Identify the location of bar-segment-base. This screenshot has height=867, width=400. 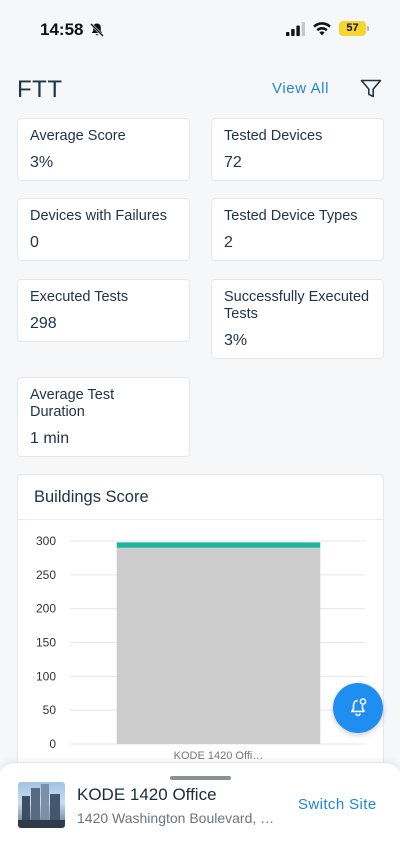
(218, 645).